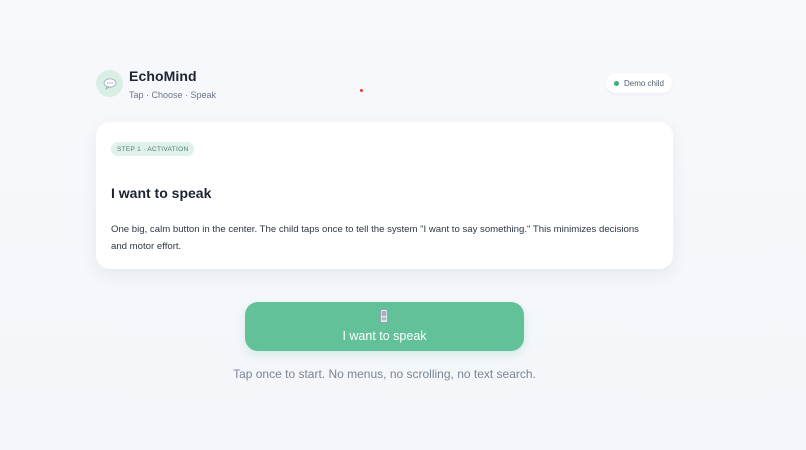 The image size is (806, 450). What do you see at coordinates (153, 149) in the screenshot?
I see `step-badge: STEP 1 · ACTIVATION` at bounding box center [153, 149].